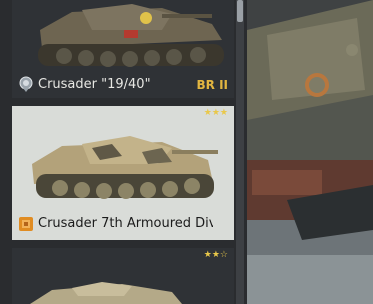  I want to click on star-rating-icon: ★★☆, so click(215, 255).